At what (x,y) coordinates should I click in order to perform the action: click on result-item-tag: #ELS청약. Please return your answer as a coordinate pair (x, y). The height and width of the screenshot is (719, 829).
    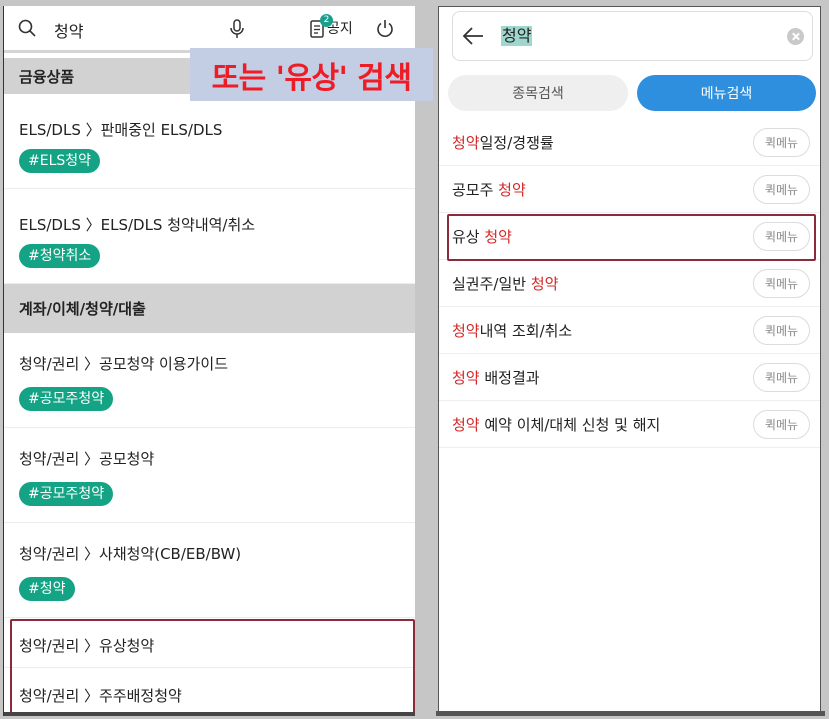
    Looking at the image, I should click on (60, 161).